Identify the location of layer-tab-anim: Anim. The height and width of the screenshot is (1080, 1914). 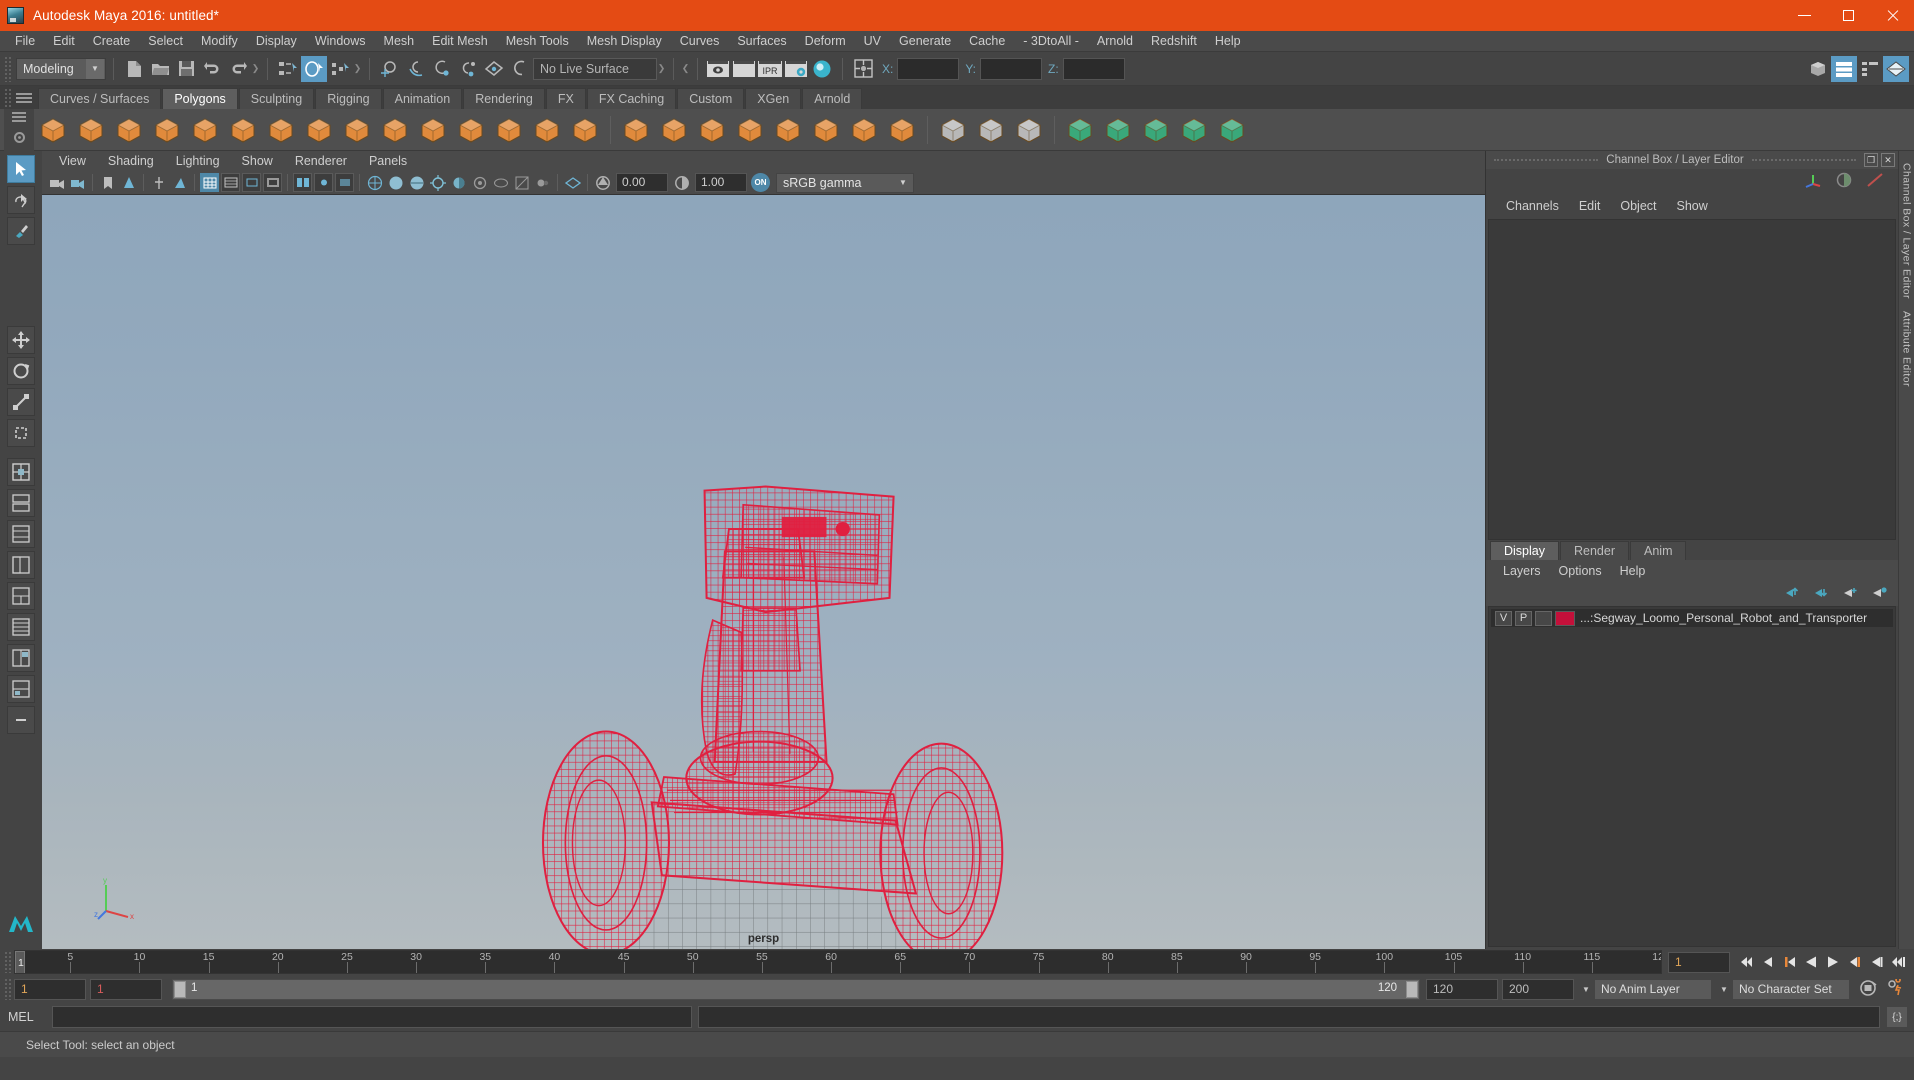
(1658, 550).